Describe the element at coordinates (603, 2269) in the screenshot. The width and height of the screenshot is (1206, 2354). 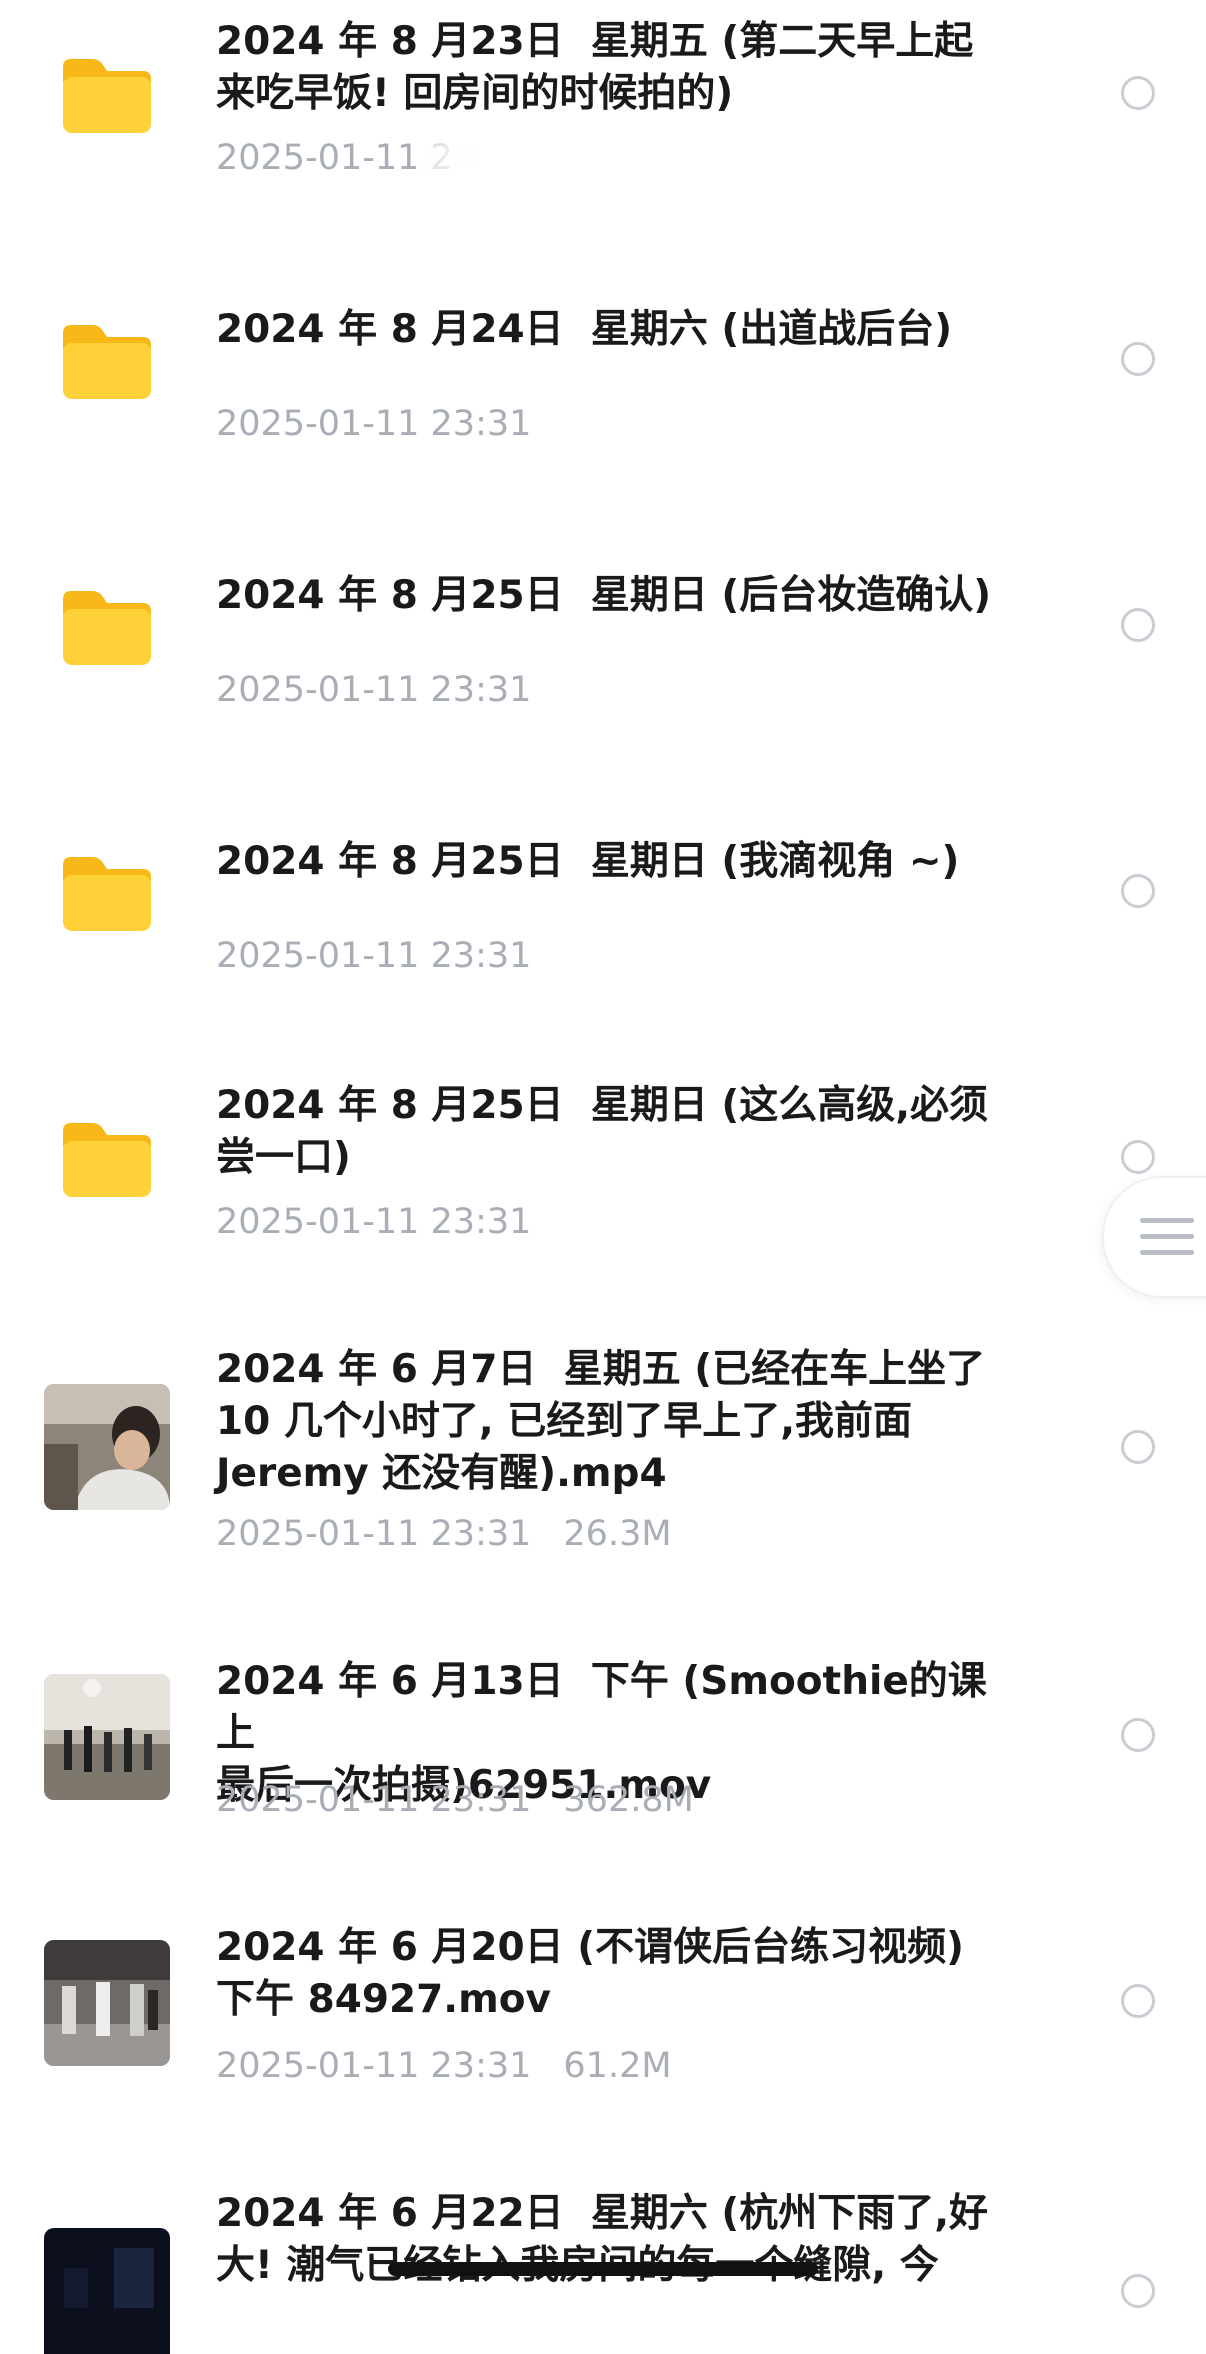
I see `home-indicator` at that location.